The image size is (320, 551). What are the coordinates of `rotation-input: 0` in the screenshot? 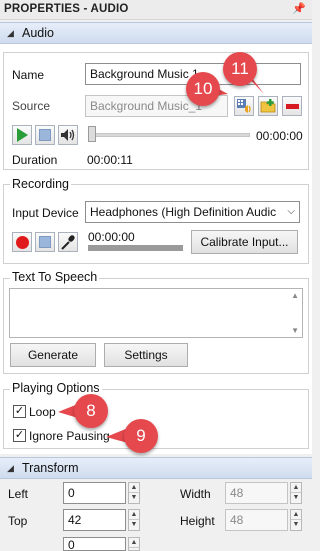 It's located at (94, 544).